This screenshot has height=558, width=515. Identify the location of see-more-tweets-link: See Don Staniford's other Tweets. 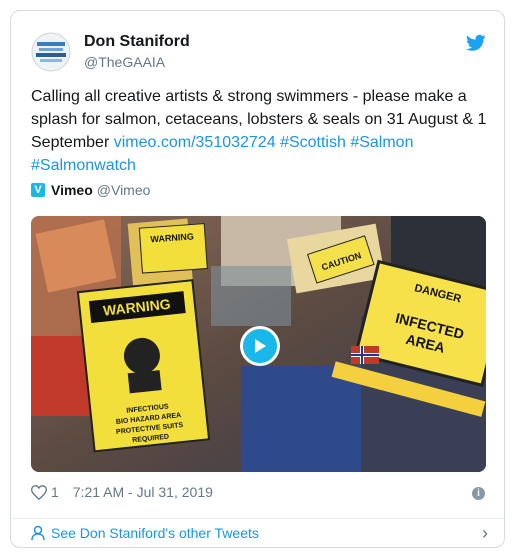
(145, 533).